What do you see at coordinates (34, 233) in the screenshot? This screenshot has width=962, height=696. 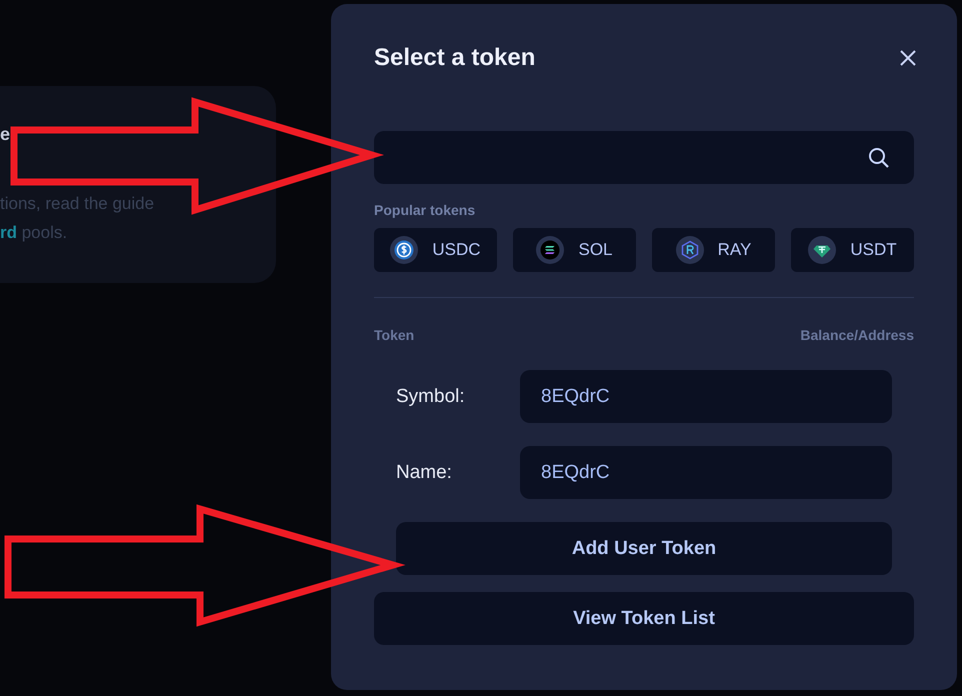 I see `card-text: rd pools.` at bounding box center [34, 233].